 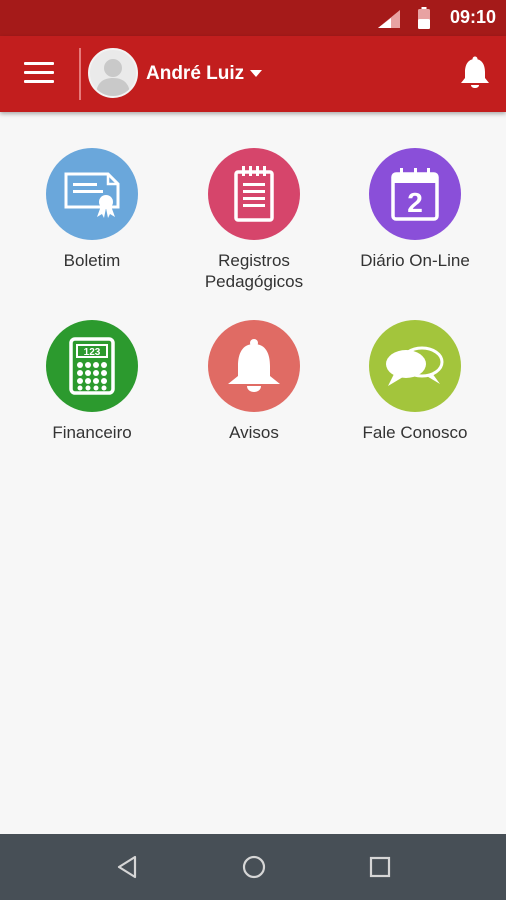 What do you see at coordinates (389, 19) in the screenshot?
I see `signal-icon` at bounding box center [389, 19].